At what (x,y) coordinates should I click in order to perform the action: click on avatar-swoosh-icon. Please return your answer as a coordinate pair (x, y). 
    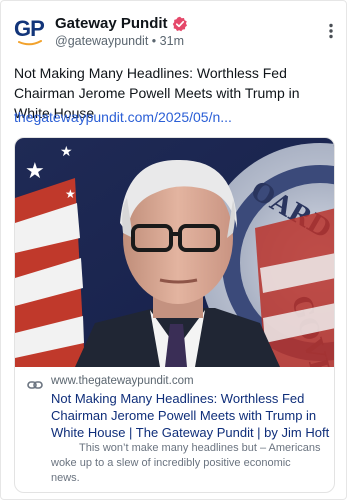
    Looking at the image, I should click on (30, 43).